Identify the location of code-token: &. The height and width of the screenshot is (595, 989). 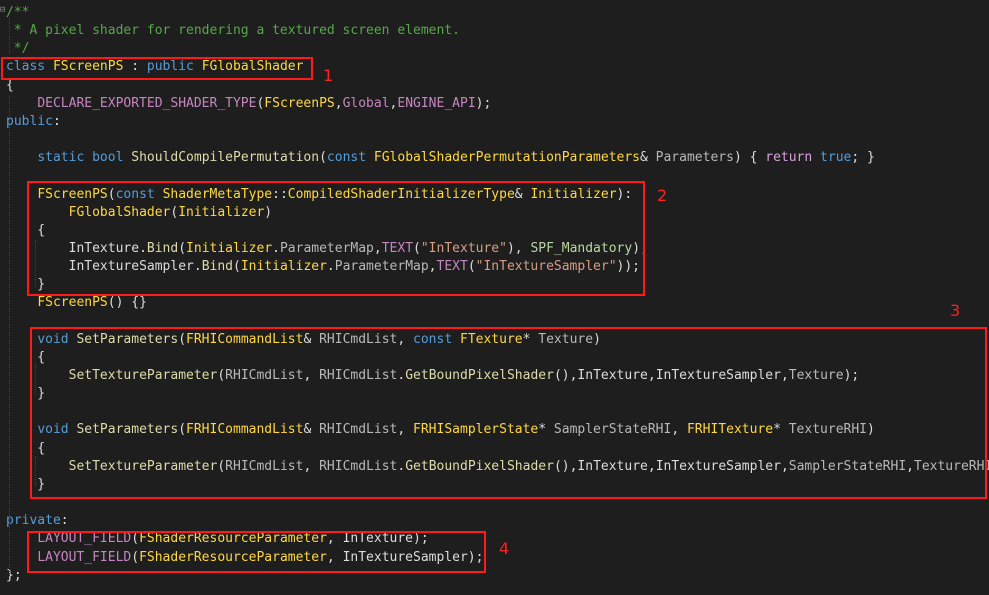
(648, 158).